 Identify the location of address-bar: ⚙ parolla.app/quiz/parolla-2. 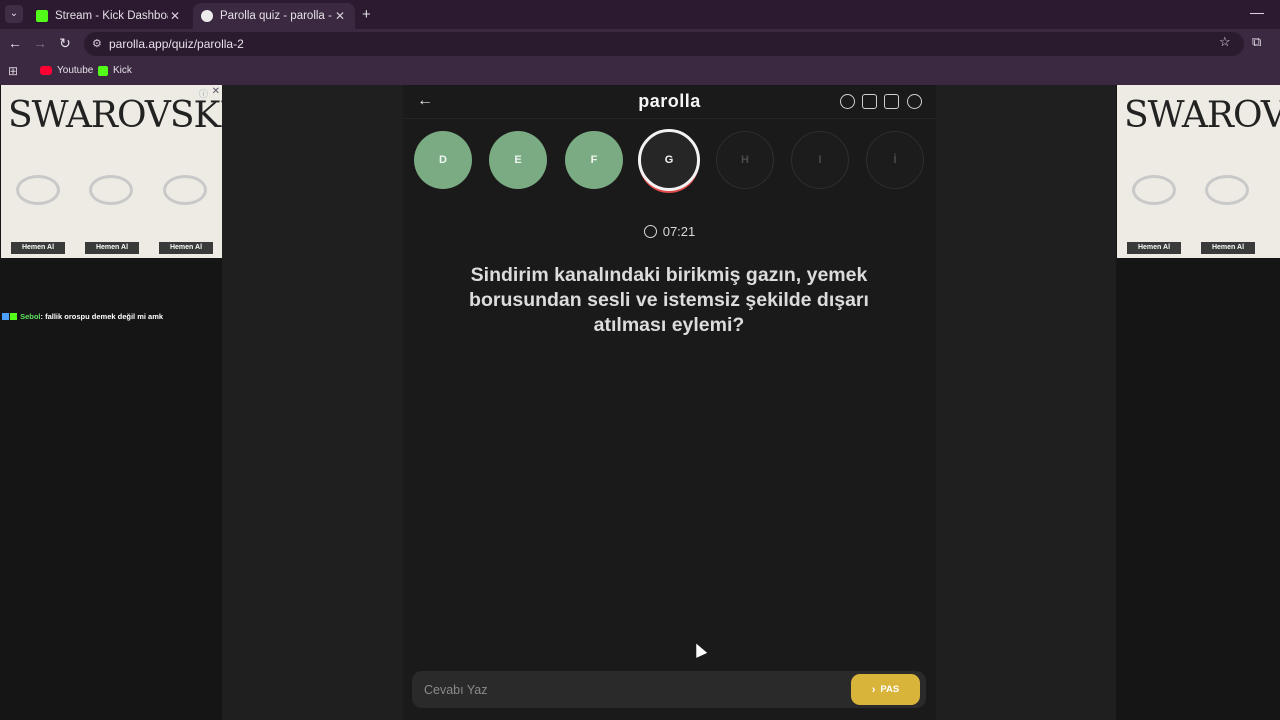
(664, 44).